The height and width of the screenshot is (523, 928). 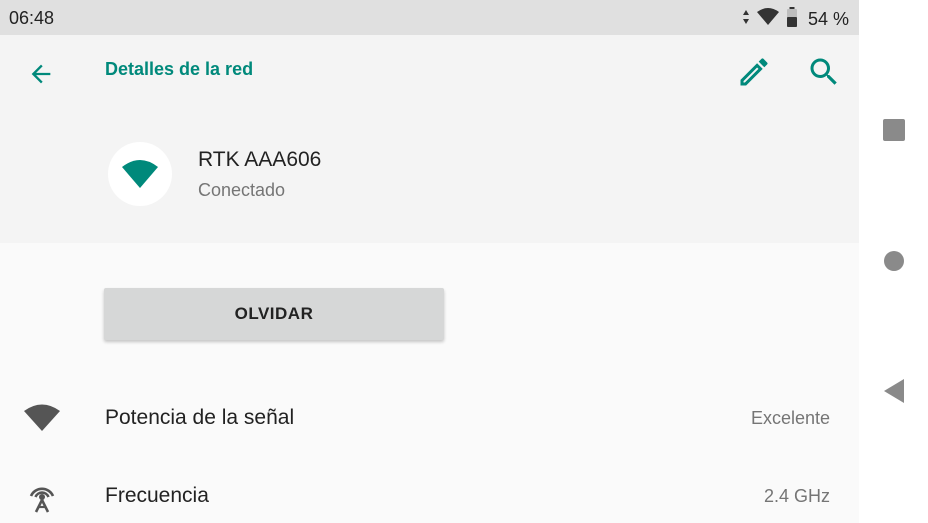 I want to click on back-triangle-icon, so click(x=894, y=391).